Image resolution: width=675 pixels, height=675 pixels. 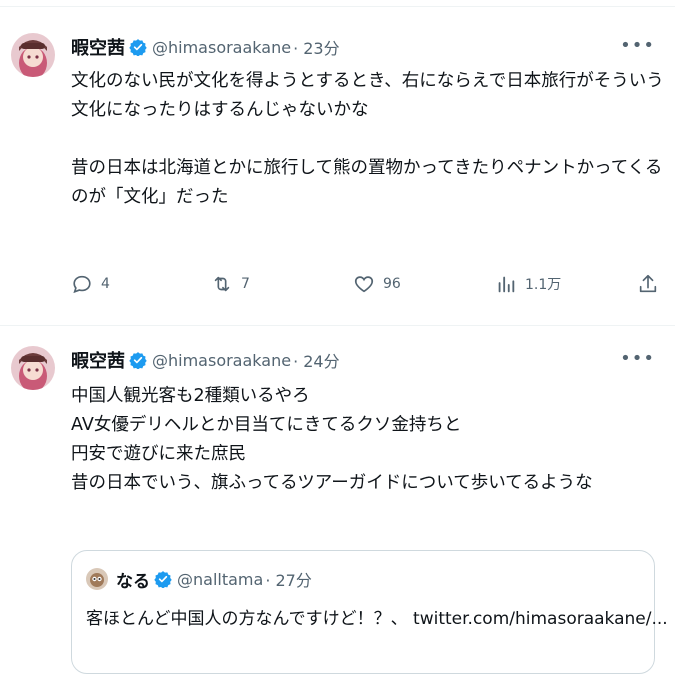 I want to click on tweet-text-line: 文化のない民が文化を得ようとするとき、右にならえで日本旅行がそういう, so click(x=367, y=81).